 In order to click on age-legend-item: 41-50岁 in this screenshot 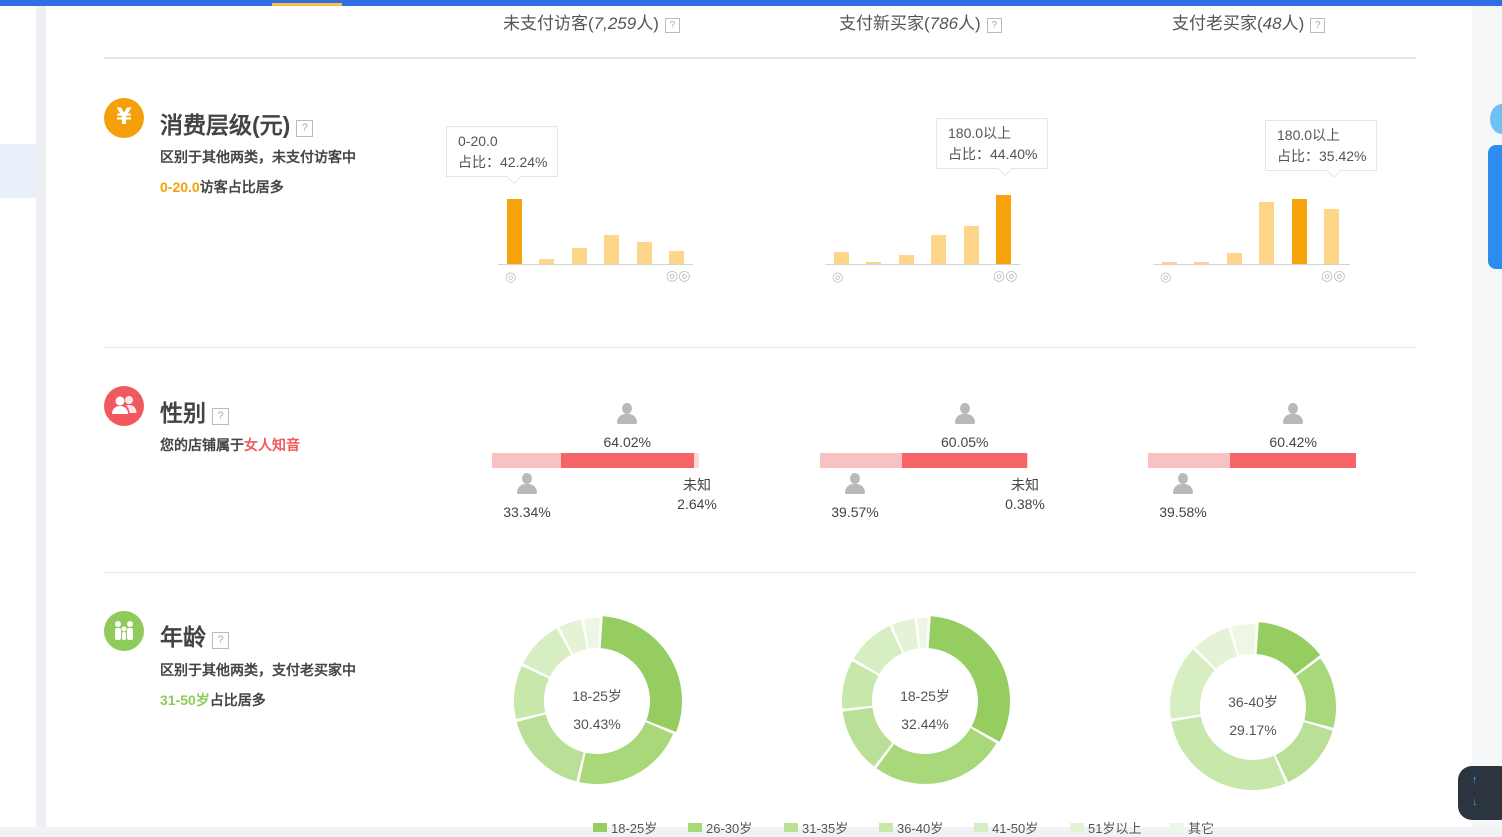, I will do `click(1006, 827)`.